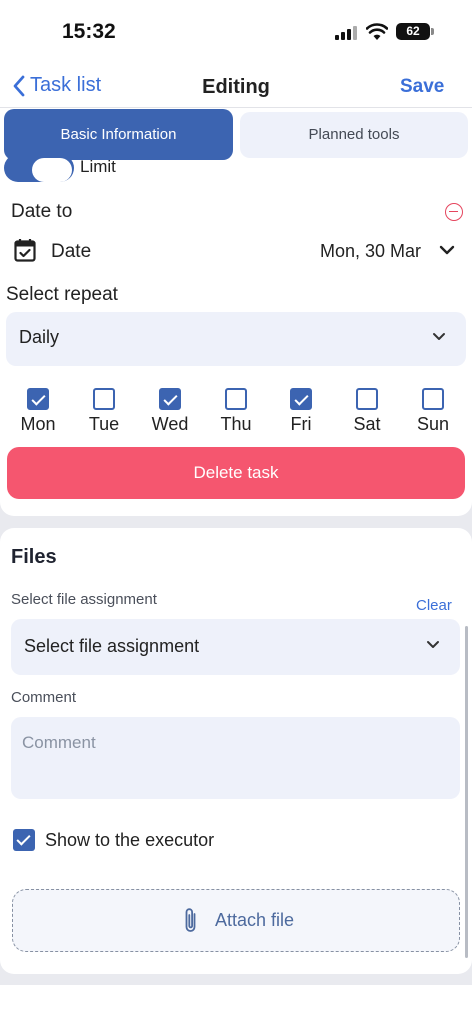 This screenshot has width=472, height=1024. I want to click on calendar-check-icon, so click(25, 250).